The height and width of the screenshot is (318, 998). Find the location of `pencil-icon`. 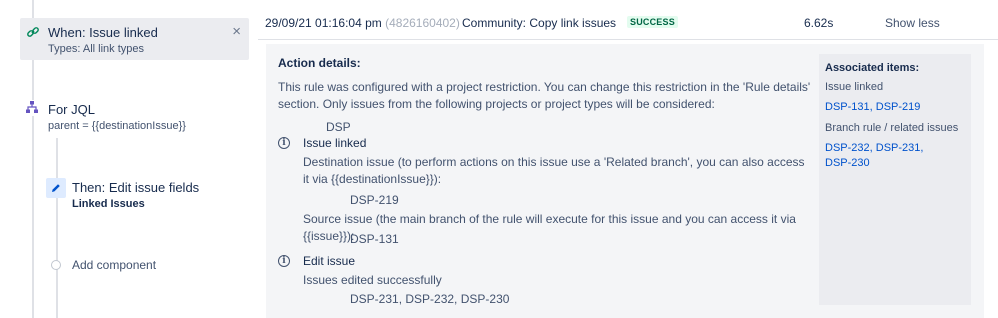

pencil-icon is located at coordinates (56, 188).